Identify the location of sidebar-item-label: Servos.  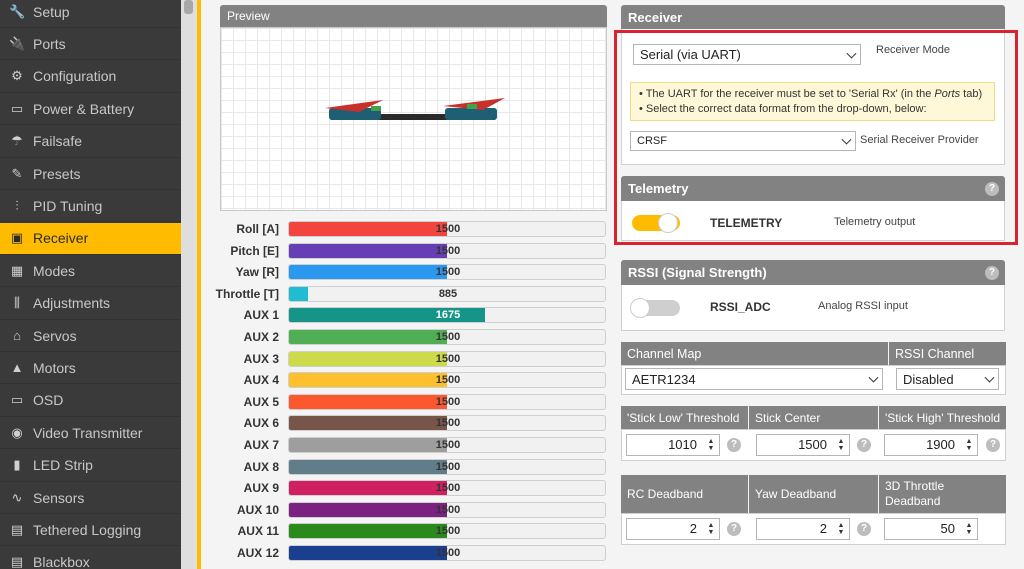
(55, 335).